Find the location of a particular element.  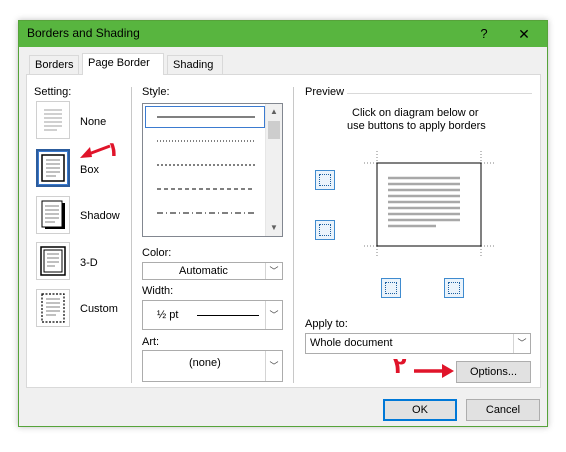

style-label: Style: is located at coordinates (156, 92).